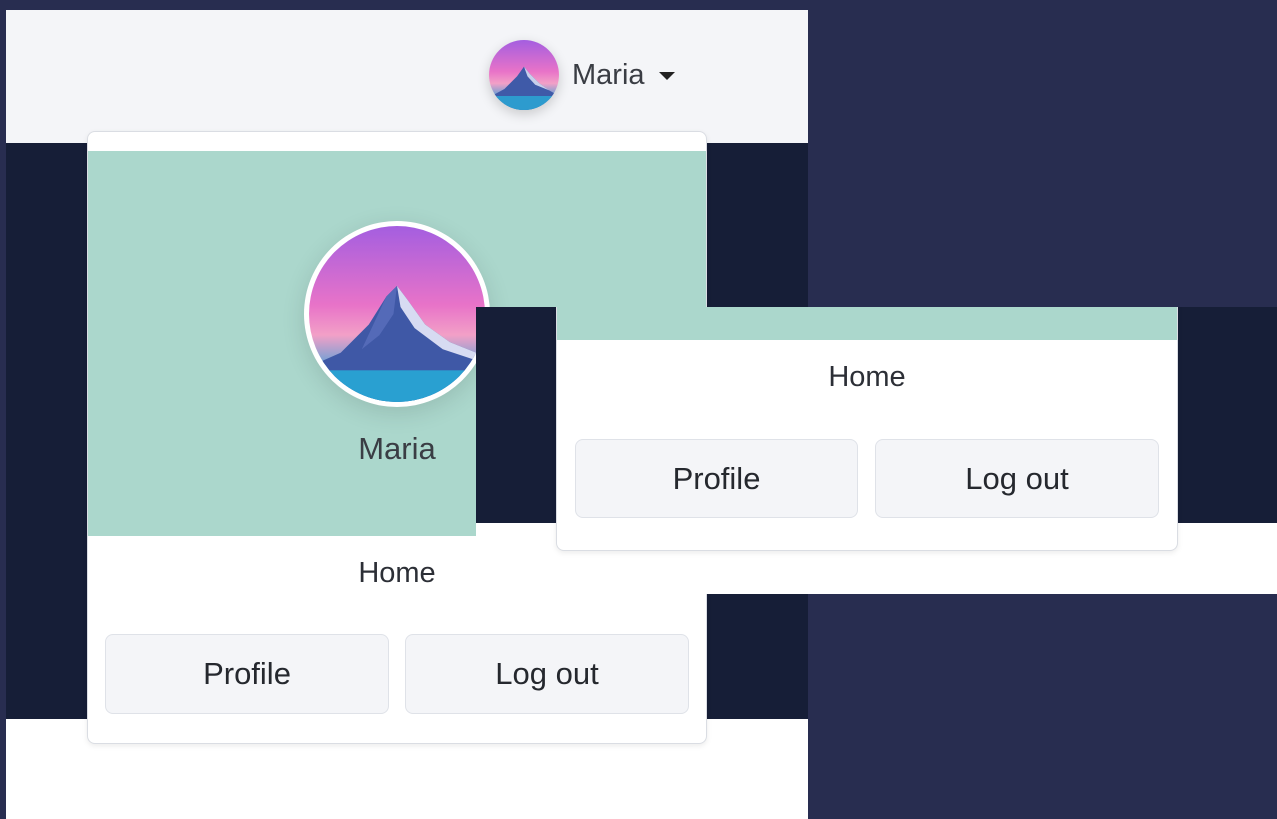 This screenshot has width=1277, height=819. I want to click on navbar: Maria, so click(407, 76).